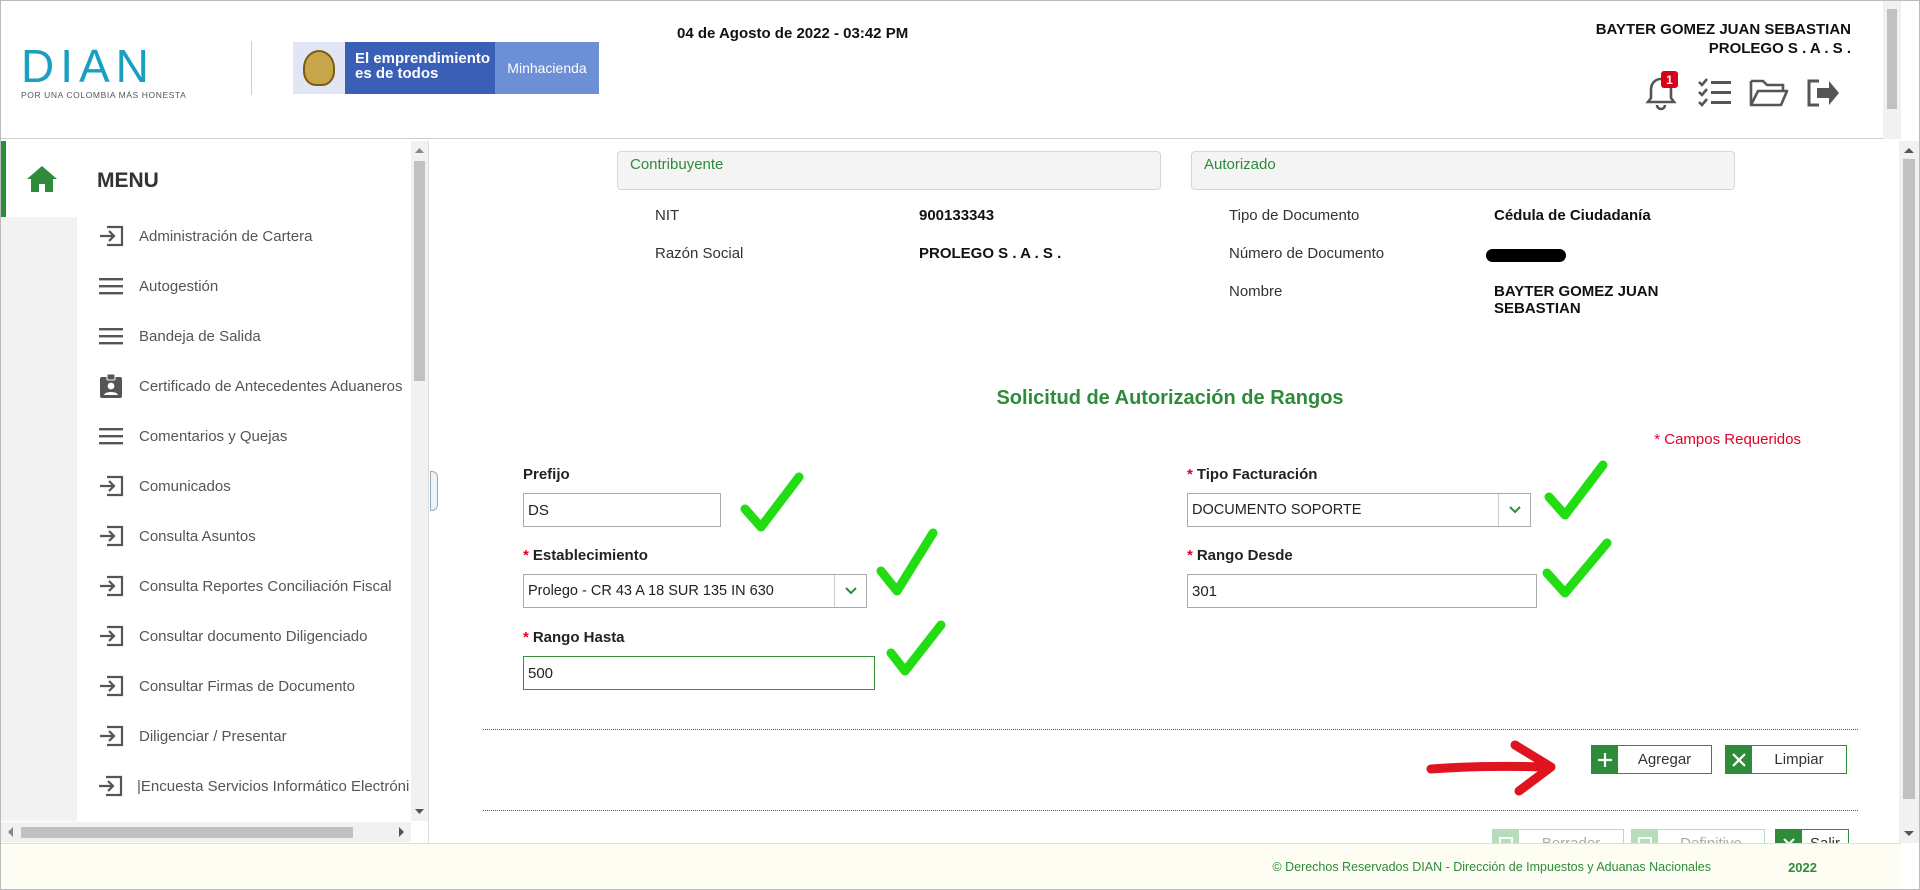  What do you see at coordinates (1359, 510) in the screenshot?
I see `tipo-facturacion-select: DOCUMENTO SOPORTE` at bounding box center [1359, 510].